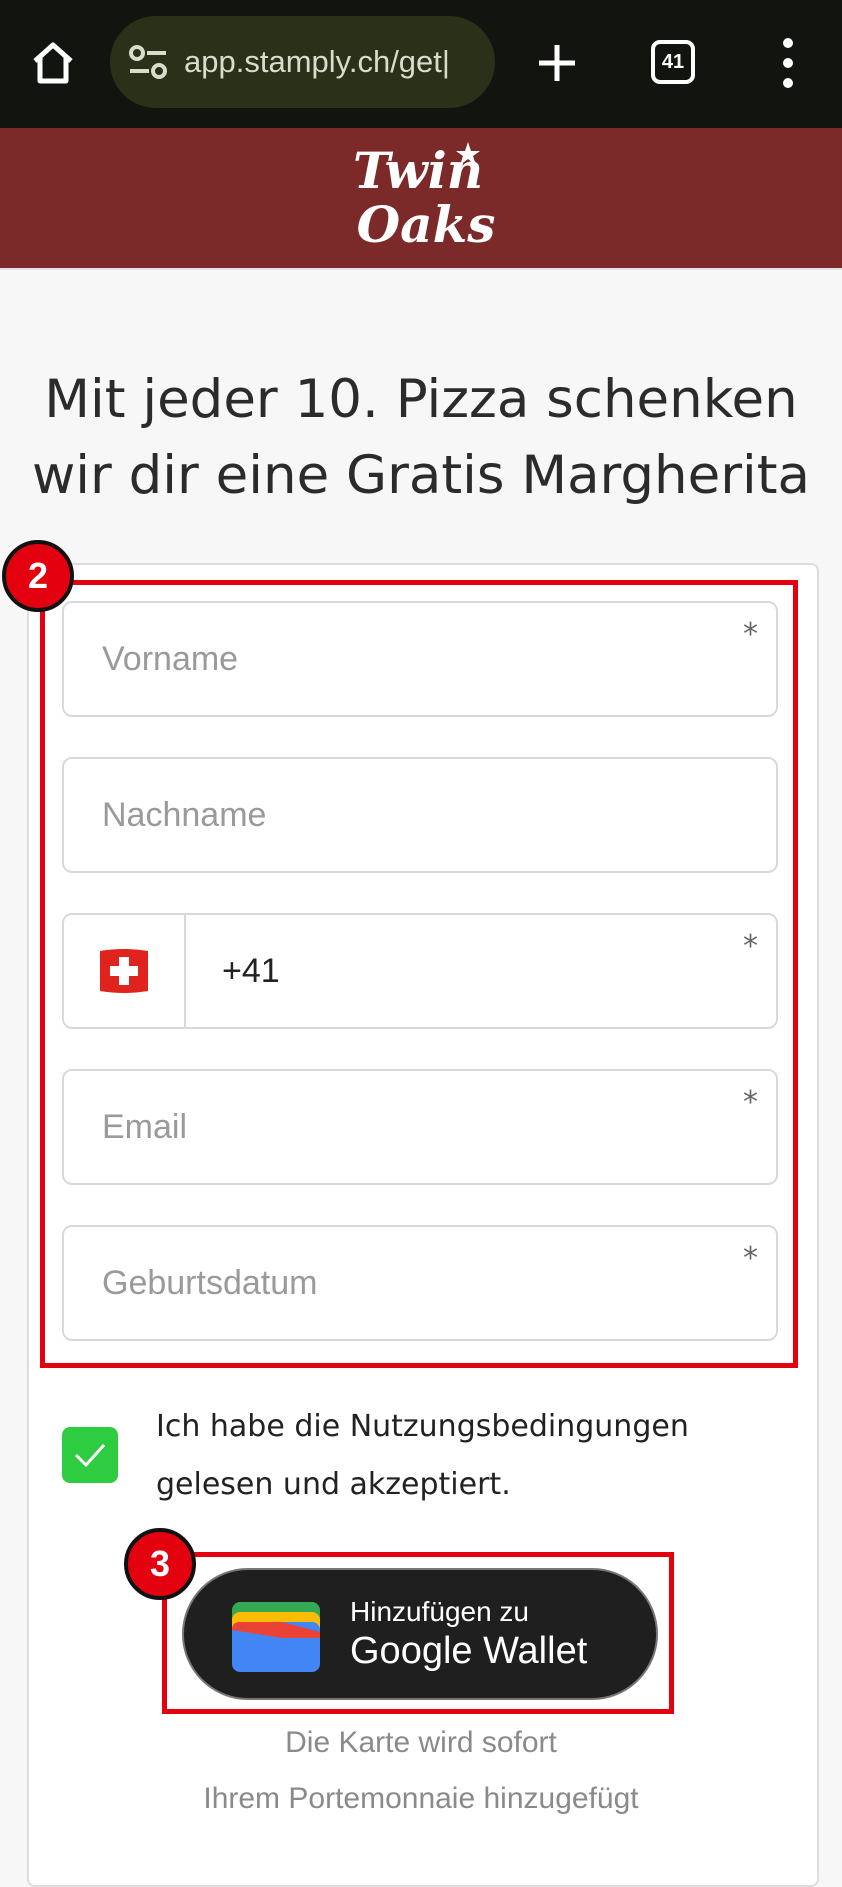 The height and width of the screenshot is (1887, 842). I want to click on plus-icon, so click(557, 63).